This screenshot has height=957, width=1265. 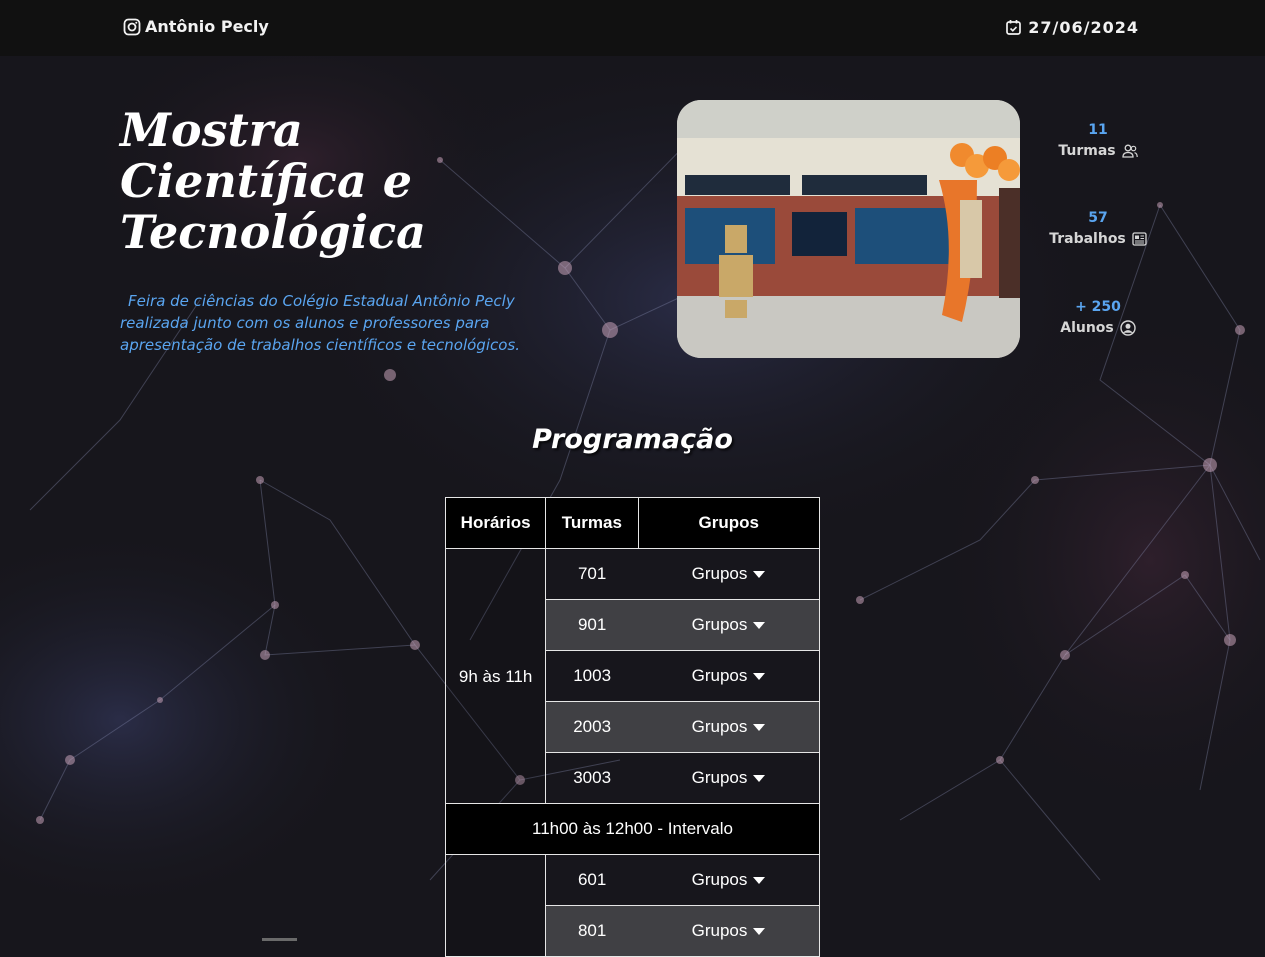 I want to click on interval-cell: 11h00 às 12h00 - Intervalo, so click(x=632, y=829).